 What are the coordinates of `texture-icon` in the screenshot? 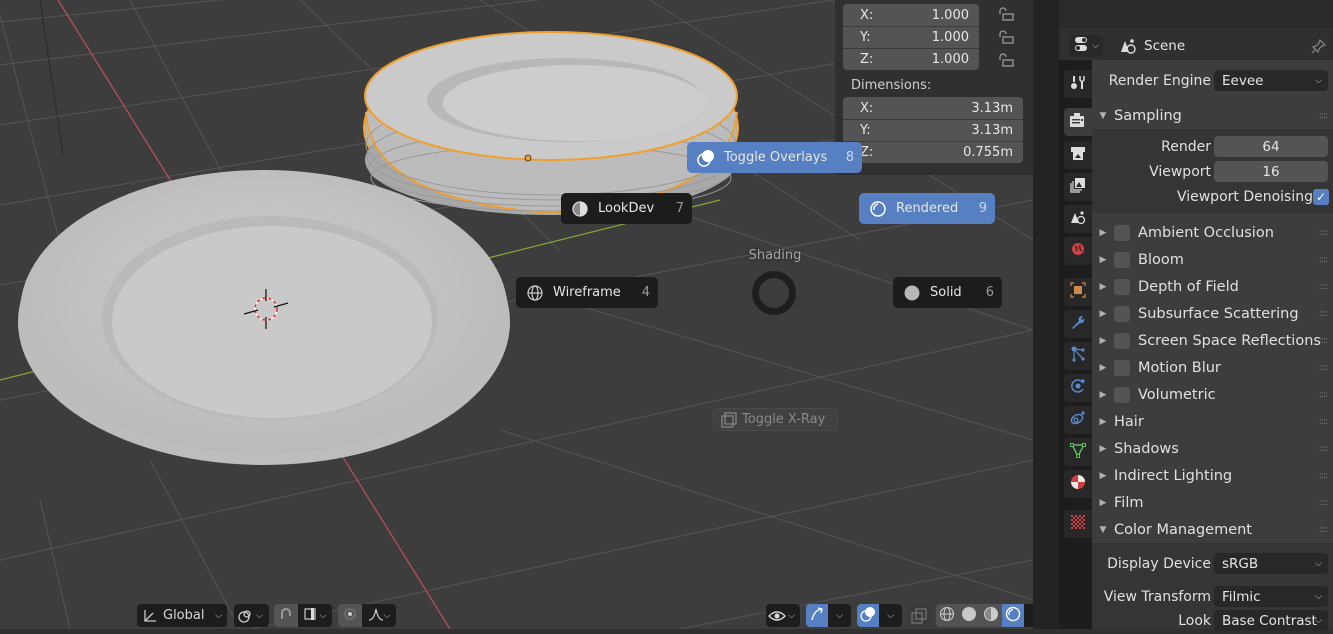 It's located at (1078, 524).